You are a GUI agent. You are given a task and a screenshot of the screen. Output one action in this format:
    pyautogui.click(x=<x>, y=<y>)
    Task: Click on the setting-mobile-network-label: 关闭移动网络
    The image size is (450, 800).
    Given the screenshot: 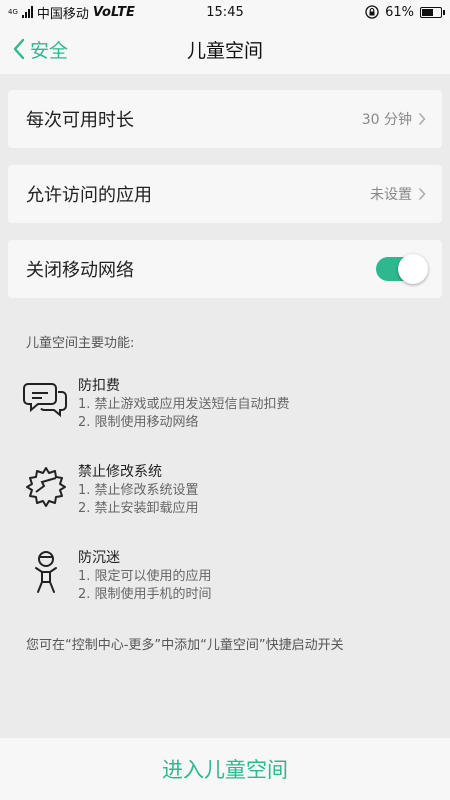 What is the action you would take?
    pyautogui.click(x=80, y=270)
    